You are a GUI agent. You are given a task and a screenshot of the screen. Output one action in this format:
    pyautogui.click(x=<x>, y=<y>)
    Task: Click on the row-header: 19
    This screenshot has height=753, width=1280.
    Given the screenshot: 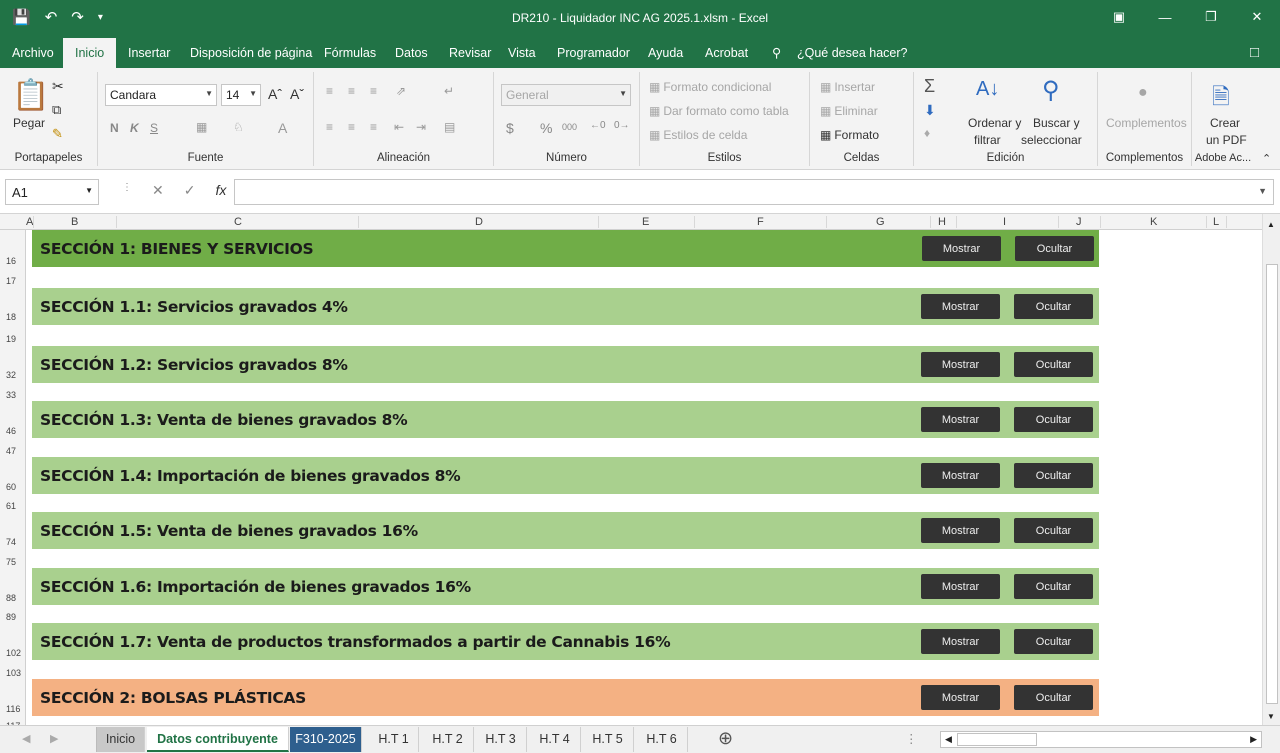 What is the action you would take?
    pyautogui.click(x=11, y=339)
    